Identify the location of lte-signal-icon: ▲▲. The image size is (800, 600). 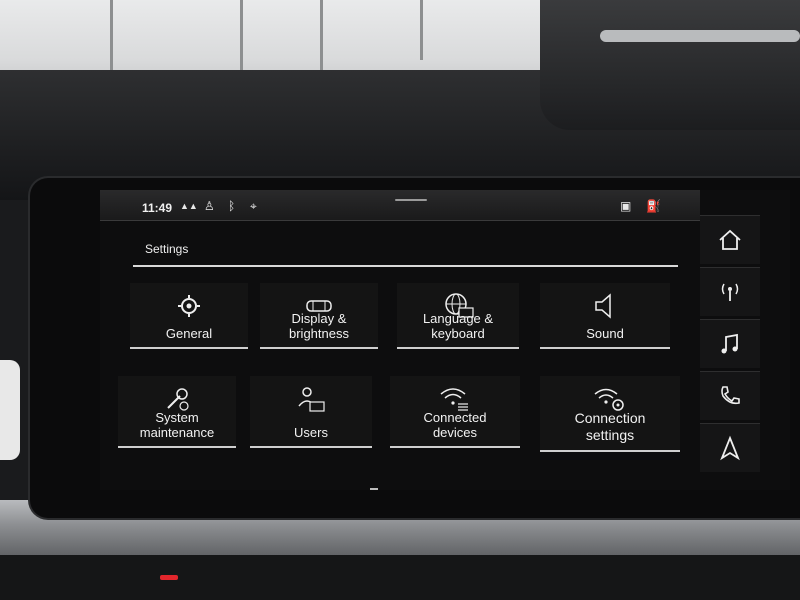
(189, 206).